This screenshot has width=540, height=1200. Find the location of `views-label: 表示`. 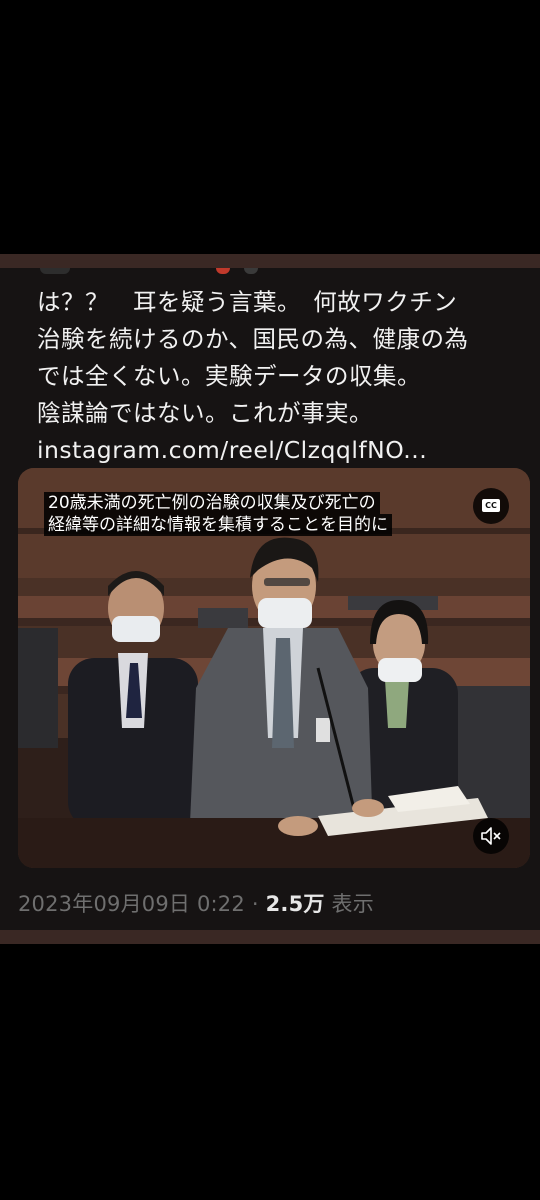

views-label: 表示 is located at coordinates (352, 904).